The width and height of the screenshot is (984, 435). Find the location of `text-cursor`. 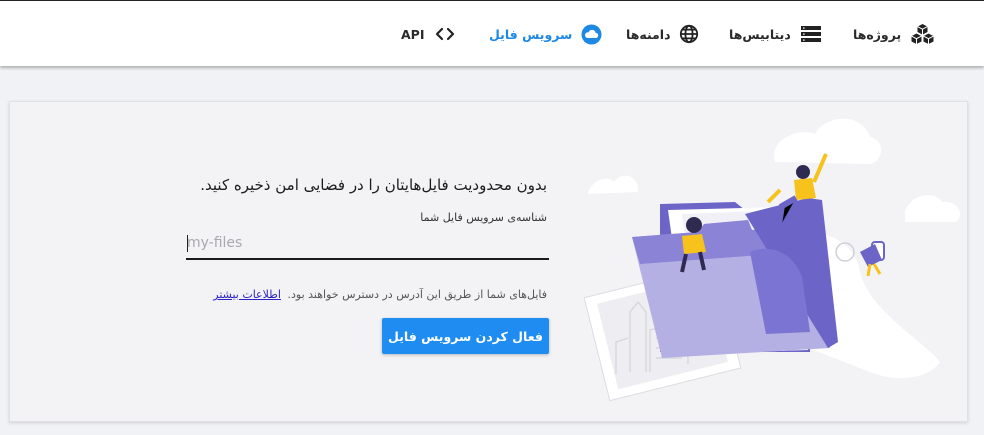

text-cursor is located at coordinates (187, 243).